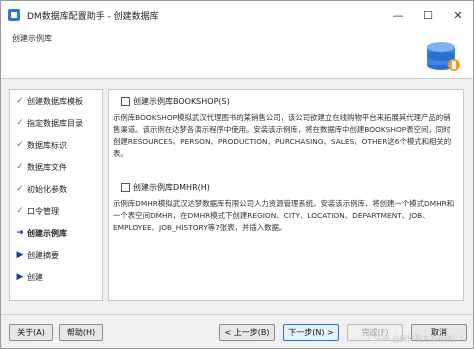 The height and width of the screenshot is (349, 474). I want to click on step-item-current: ➜ 创建示例库, so click(57, 233).